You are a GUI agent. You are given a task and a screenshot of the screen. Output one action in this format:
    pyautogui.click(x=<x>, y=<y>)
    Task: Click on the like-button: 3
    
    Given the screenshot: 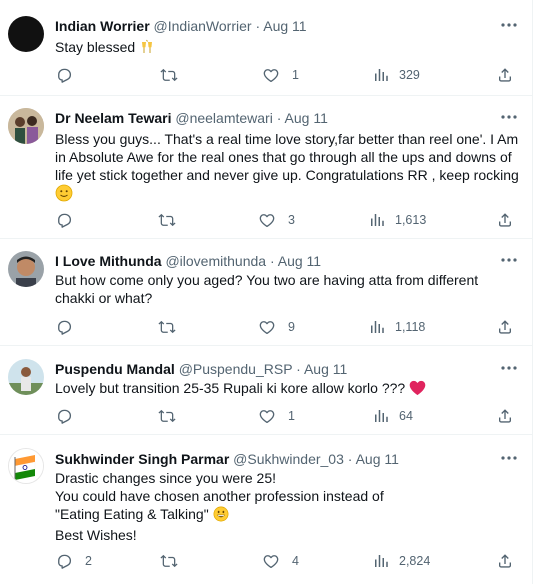 What is the action you would take?
    pyautogui.click(x=276, y=220)
    